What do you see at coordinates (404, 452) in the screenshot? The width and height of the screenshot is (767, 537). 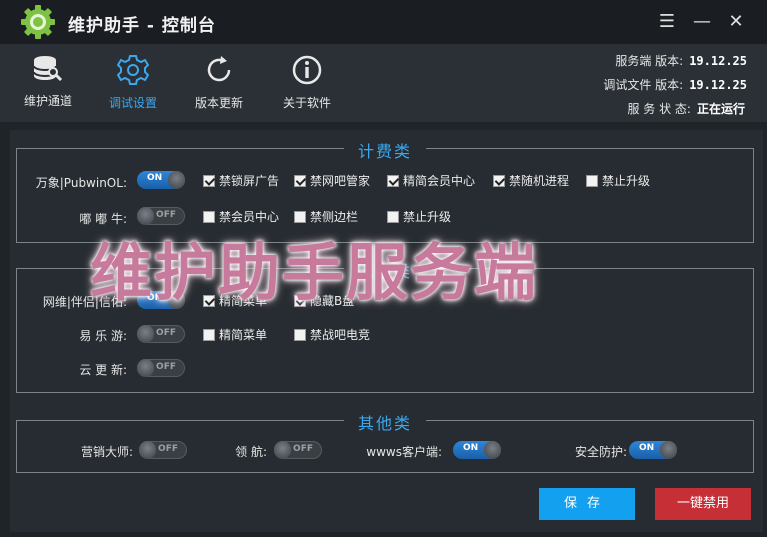 I see `row-label: wwws客户端:` at bounding box center [404, 452].